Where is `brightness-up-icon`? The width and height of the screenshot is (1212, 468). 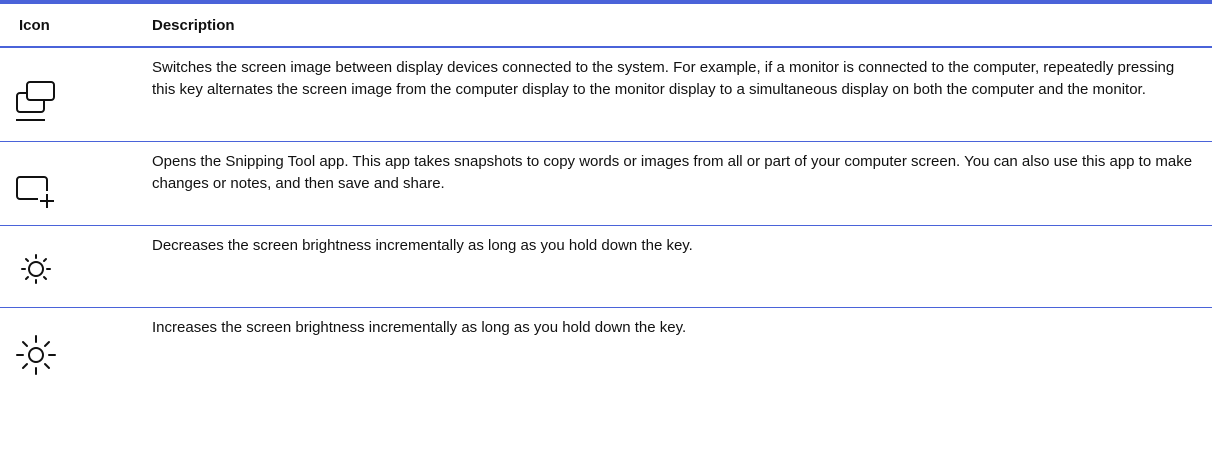 brightness-up-icon is located at coordinates (36, 355).